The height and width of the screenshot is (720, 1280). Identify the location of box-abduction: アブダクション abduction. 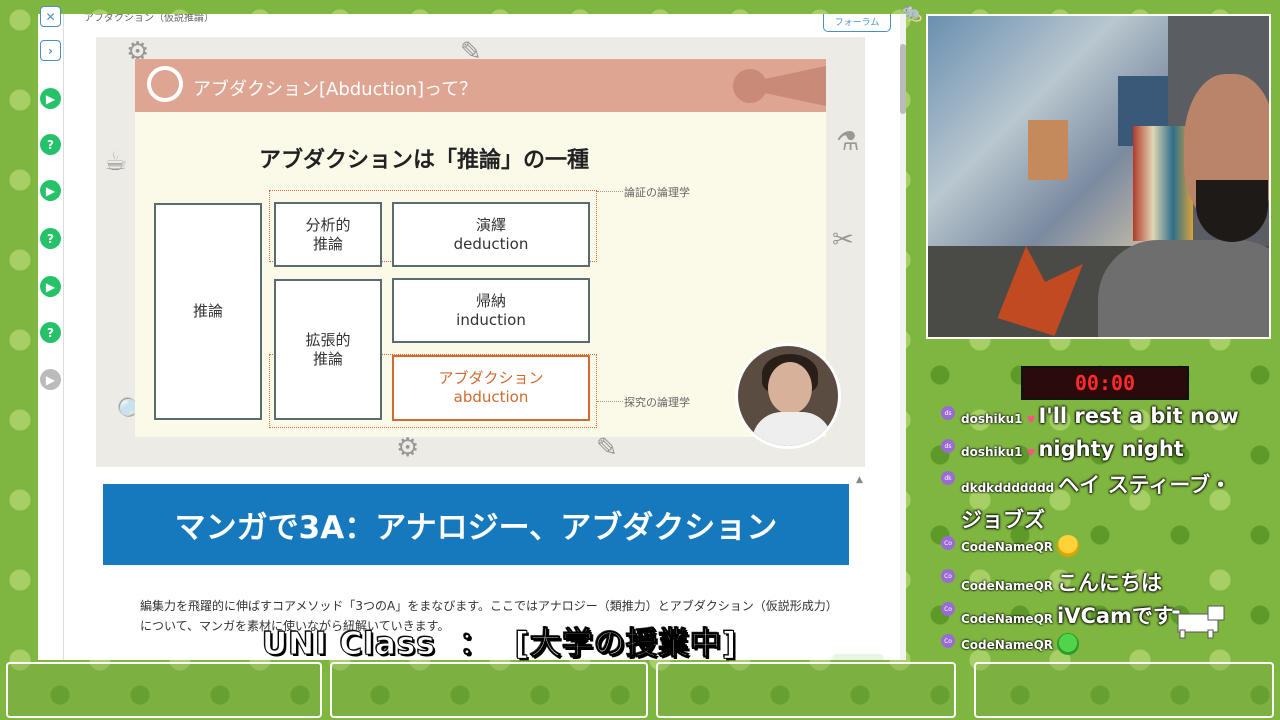
(491, 388).